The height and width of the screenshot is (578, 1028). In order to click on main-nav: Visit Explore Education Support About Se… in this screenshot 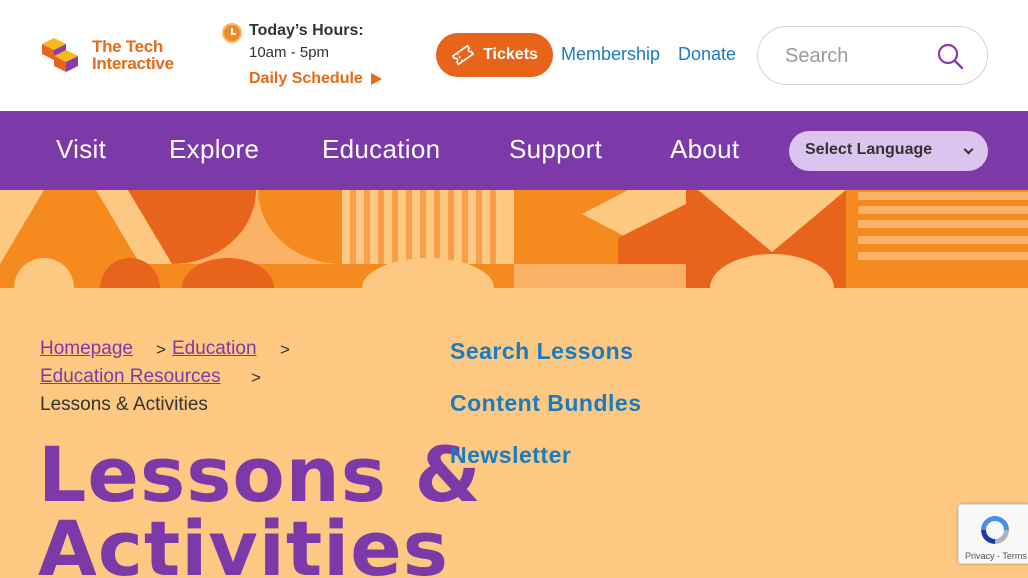, I will do `click(514, 150)`.